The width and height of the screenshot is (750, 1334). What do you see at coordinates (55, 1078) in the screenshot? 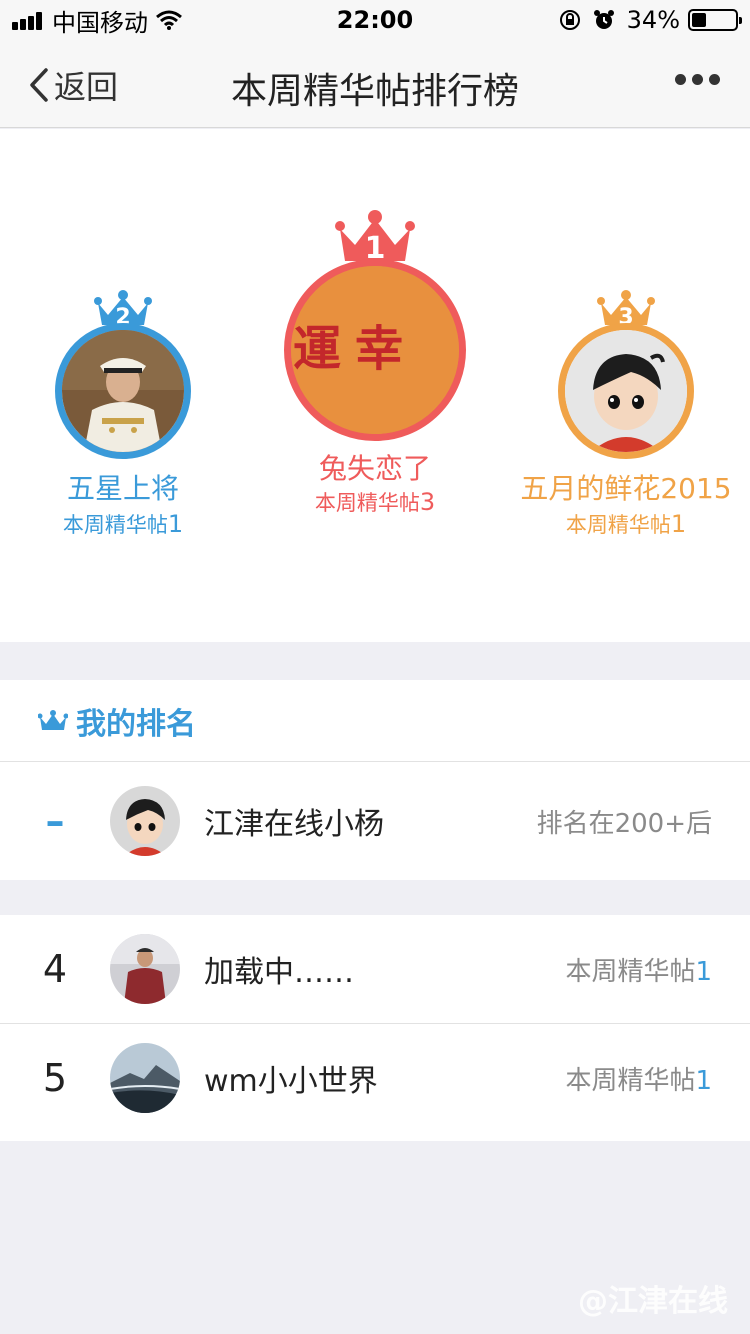
I see `rank-number: 5` at bounding box center [55, 1078].